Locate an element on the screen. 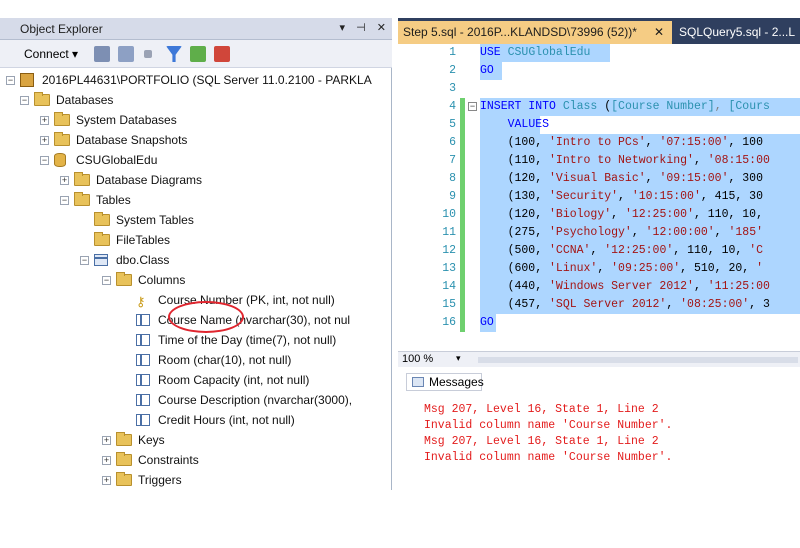  tree-node: System Tables is located at coordinates (196, 220).